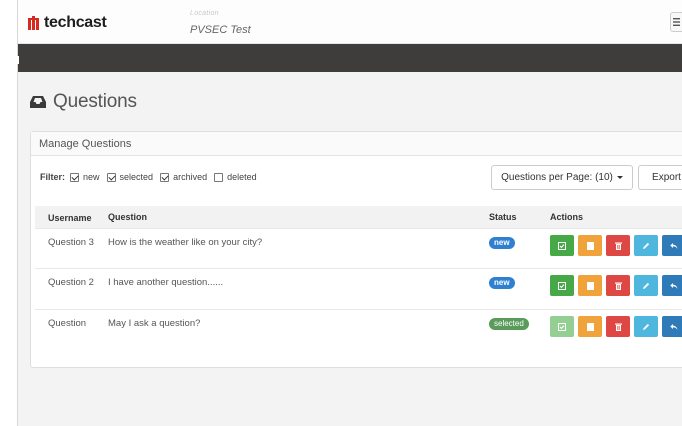 The width and height of the screenshot is (682, 426). I want to click on filter-new: new, so click(85, 177).